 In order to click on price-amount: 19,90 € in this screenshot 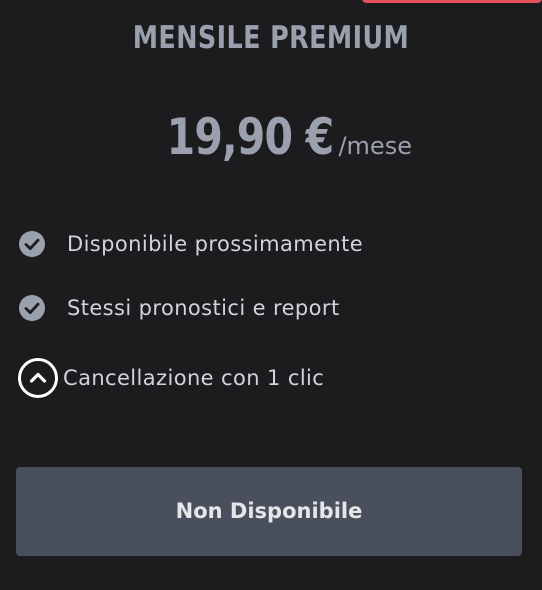, I will do `click(250, 137)`.